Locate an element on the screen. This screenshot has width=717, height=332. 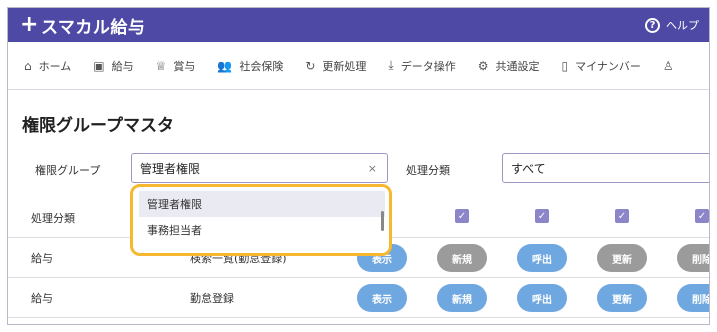
group-select: 管理者権限 × is located at coordinates (259, 168).